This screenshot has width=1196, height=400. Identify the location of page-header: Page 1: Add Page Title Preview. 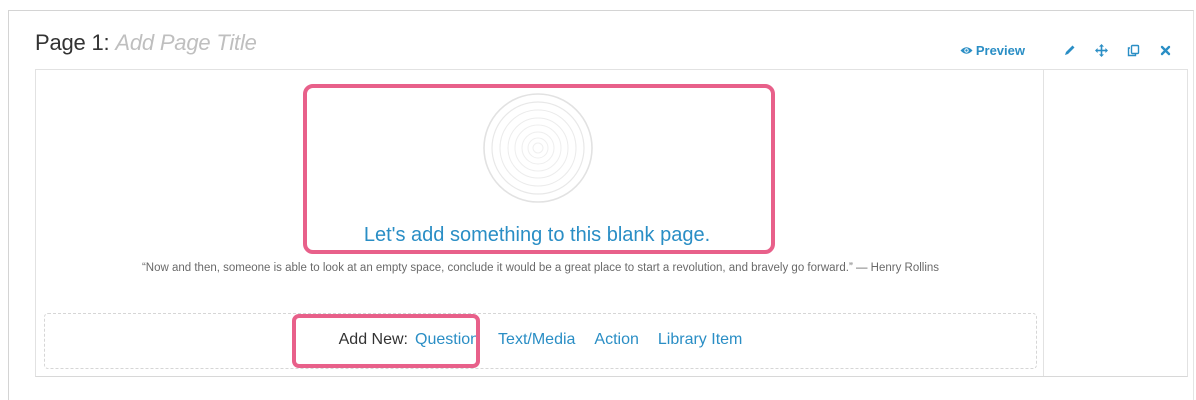
(601, 40).